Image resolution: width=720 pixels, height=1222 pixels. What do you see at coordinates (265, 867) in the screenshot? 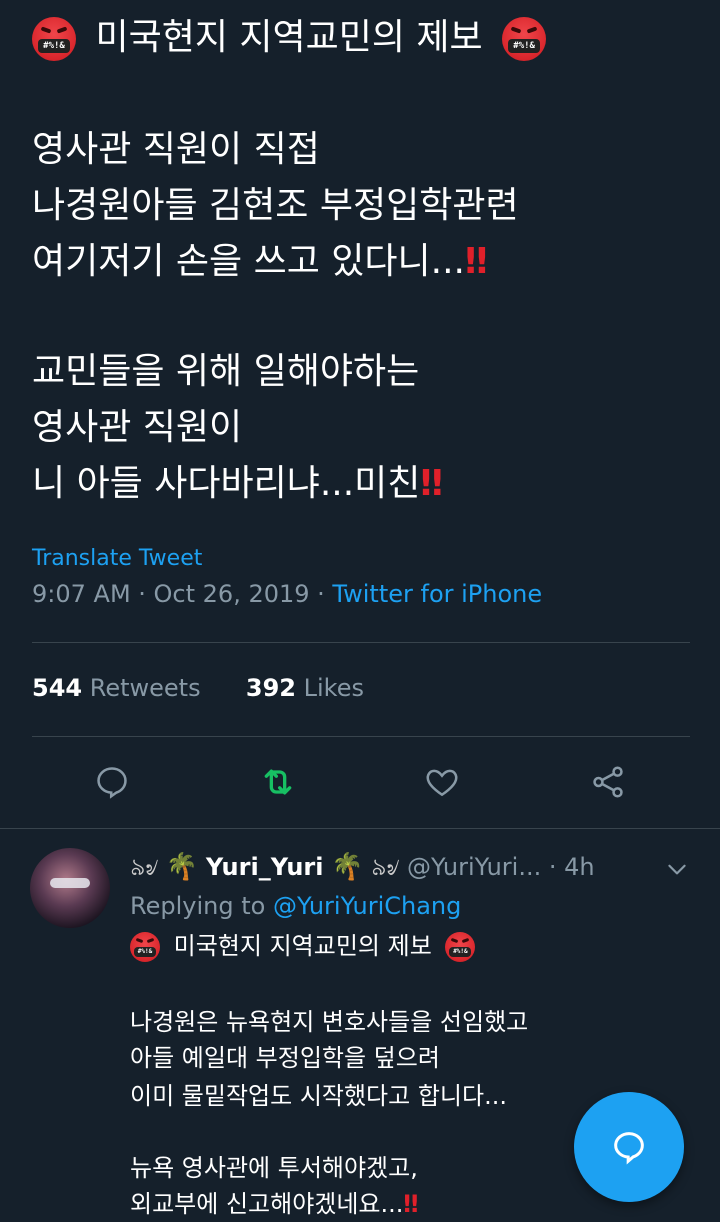
I see `reply-display-name: Yuri_Yuri` at bounding box center [265, 867].